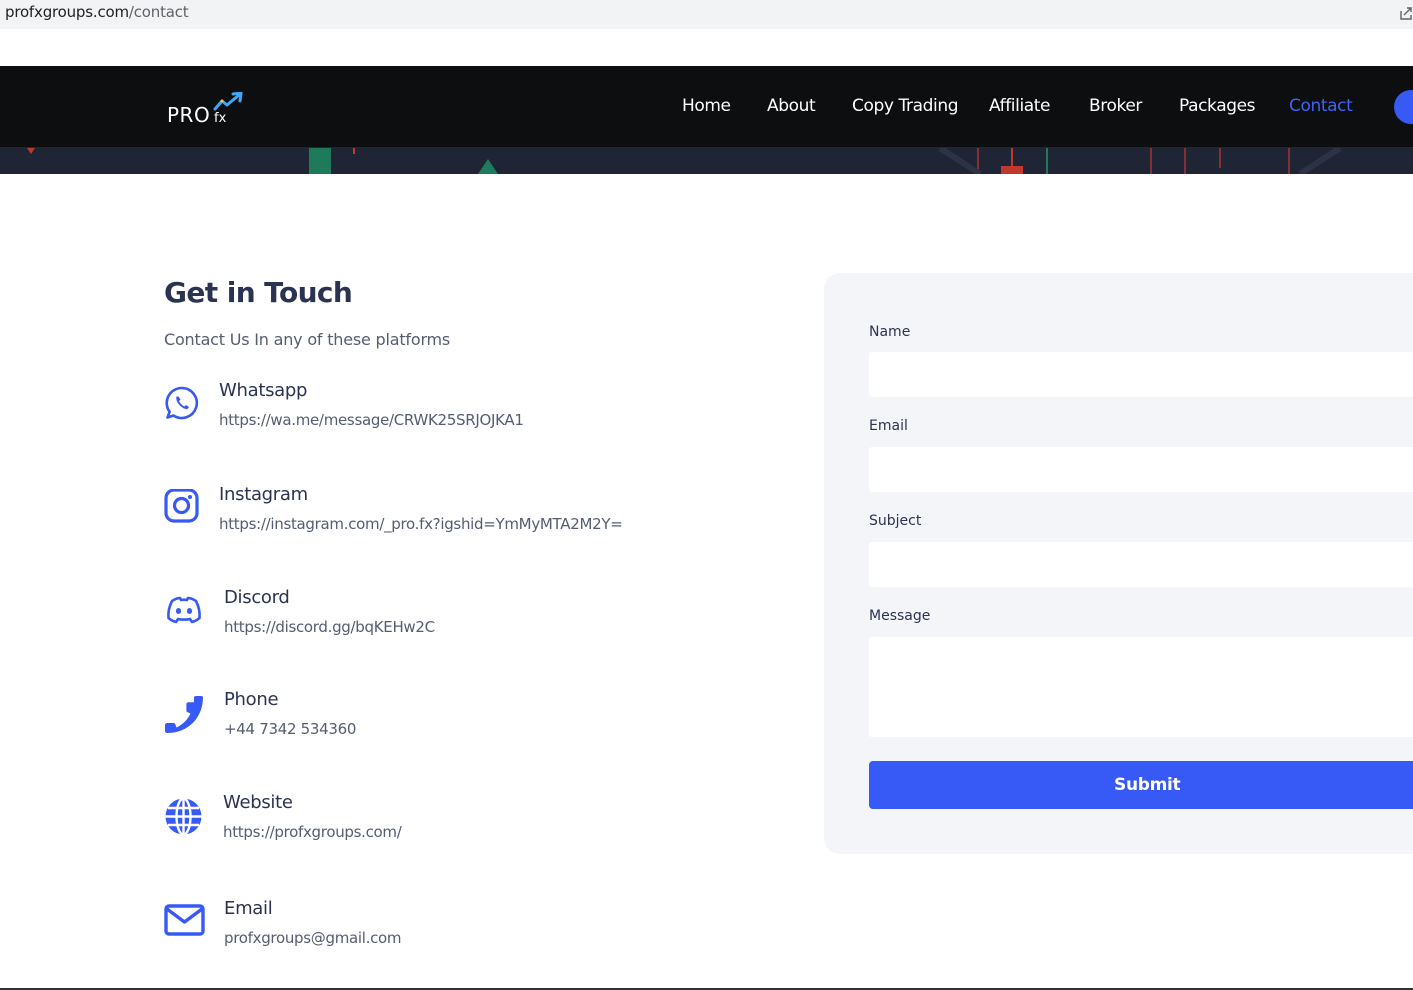 The image size is (1413, 990). Describe the element at coordinates (1147, 785) in the screenshot. I see `submit-button-label: Submit` at that location.